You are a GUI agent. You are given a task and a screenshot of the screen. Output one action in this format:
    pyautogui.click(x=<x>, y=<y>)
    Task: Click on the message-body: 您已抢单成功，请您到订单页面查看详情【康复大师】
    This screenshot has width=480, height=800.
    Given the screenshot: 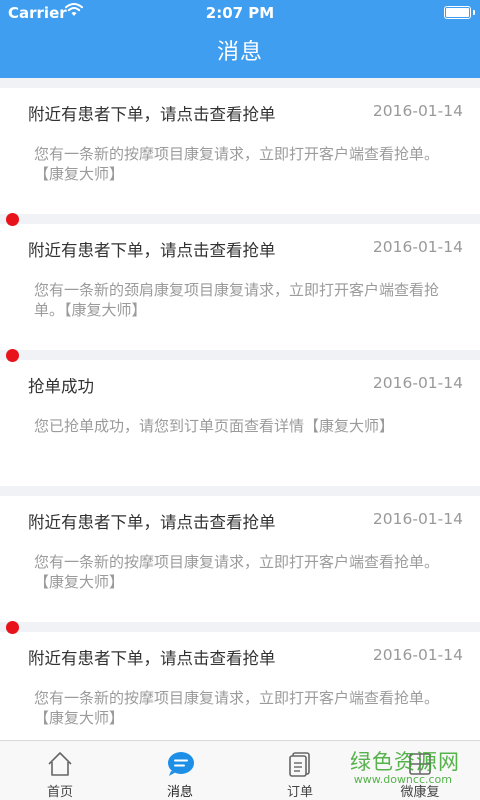 What is the action you would take?
    pyautogui.click(x=214, y=426)
    